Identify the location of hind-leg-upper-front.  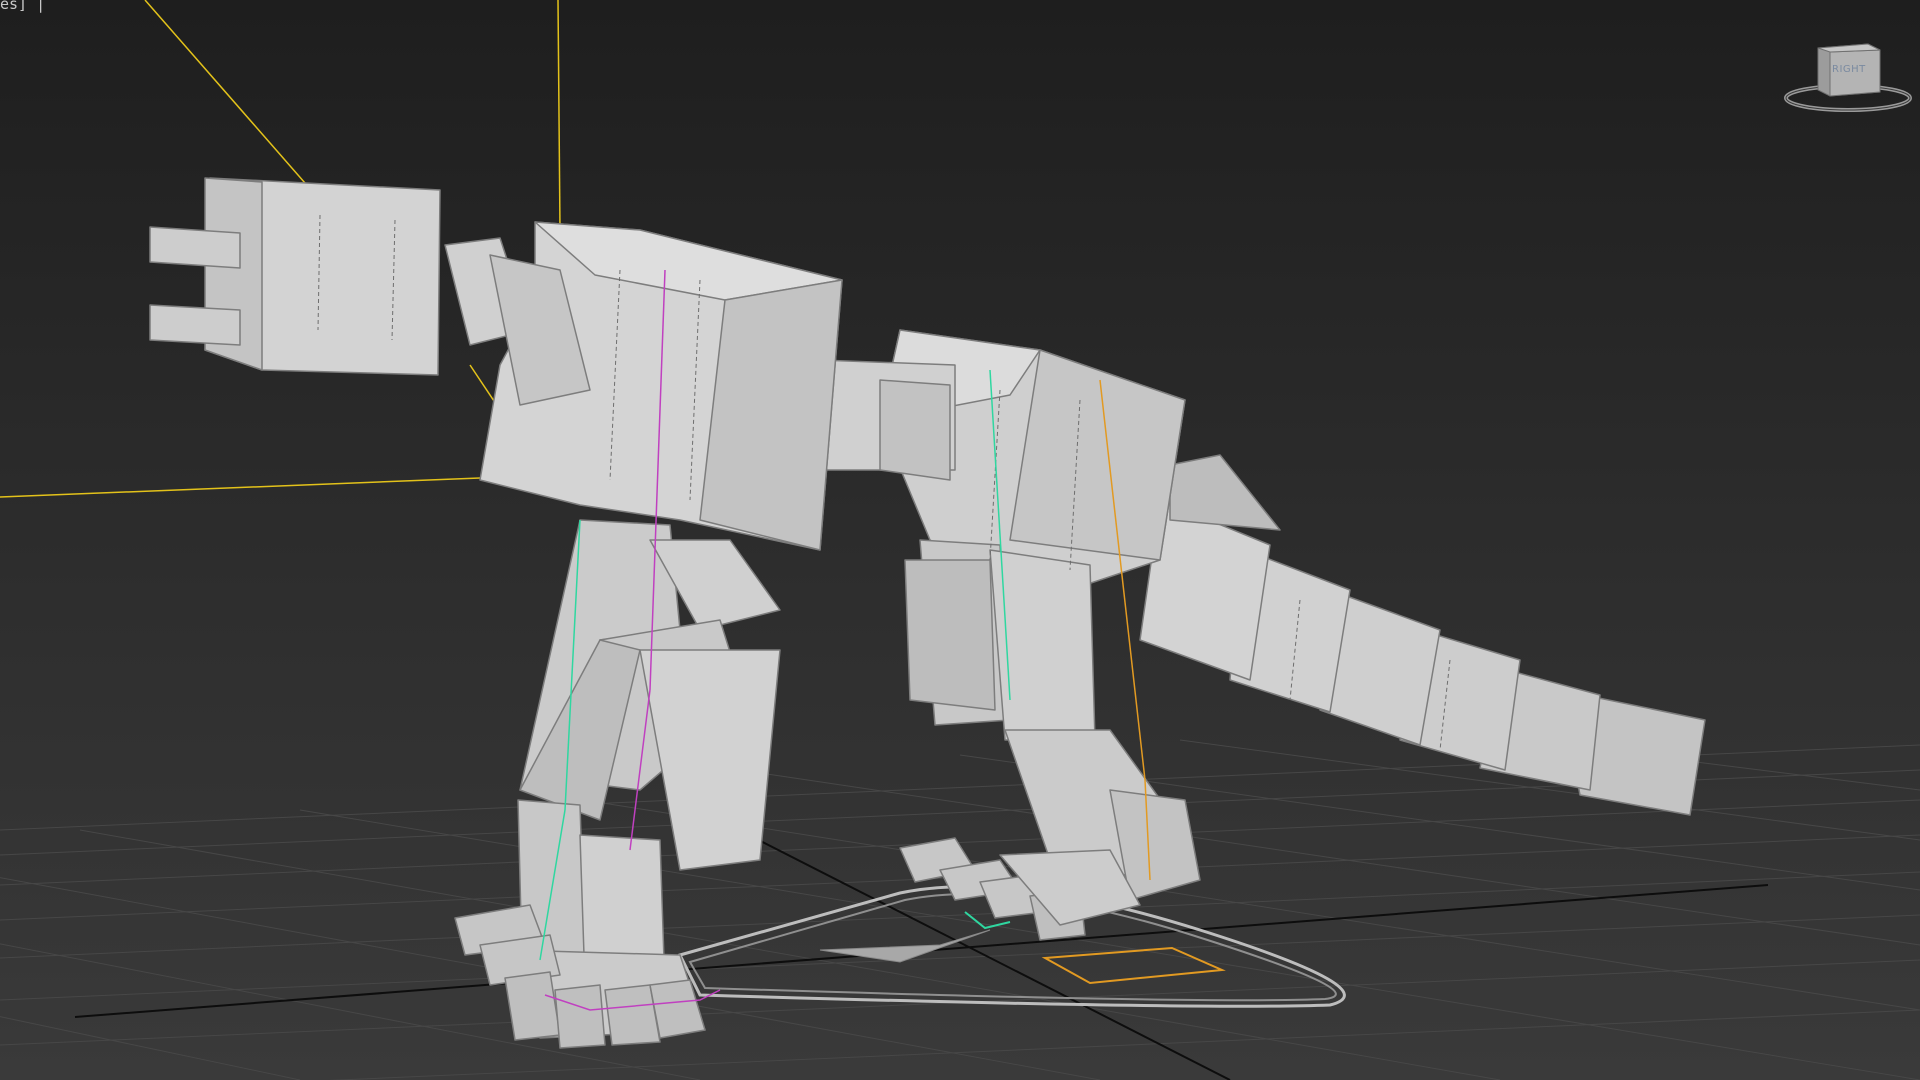
(1042, 645).